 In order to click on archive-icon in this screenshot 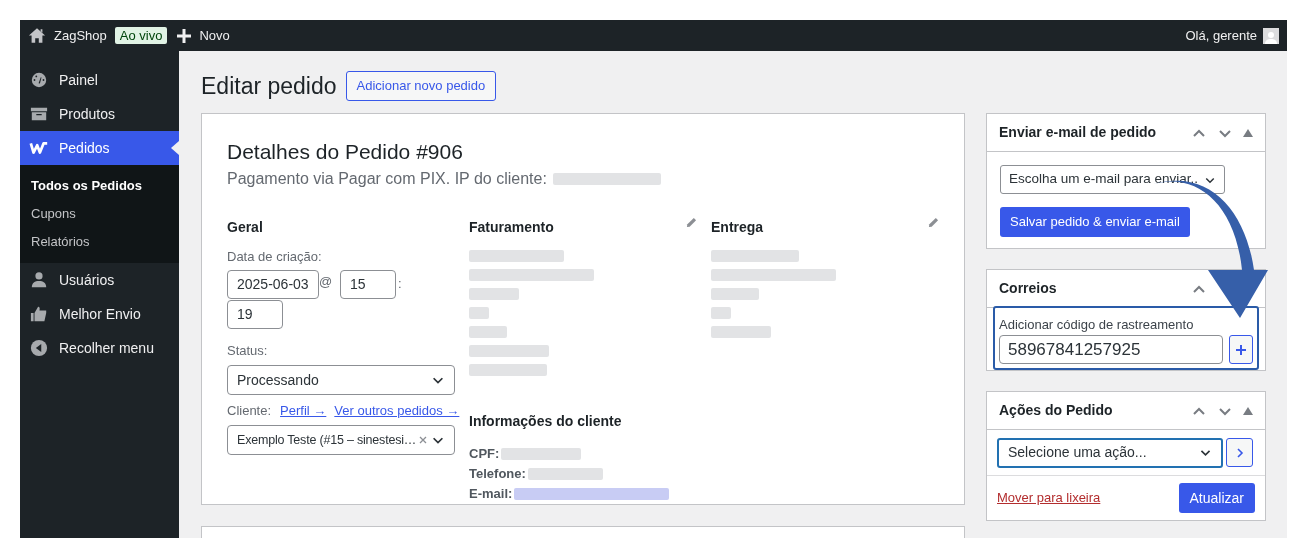, I will do `click(39, 114)`.